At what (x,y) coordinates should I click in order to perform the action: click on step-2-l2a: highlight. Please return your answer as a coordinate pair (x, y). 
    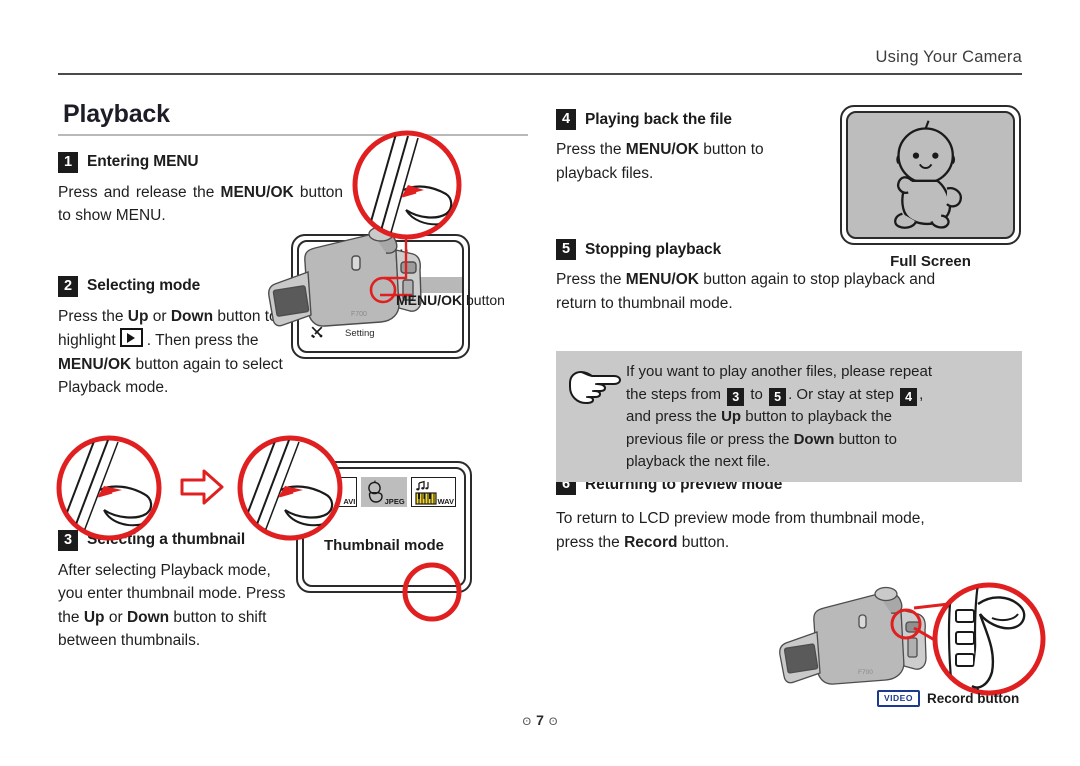
    Looking at the image, I should click on (87, 341).